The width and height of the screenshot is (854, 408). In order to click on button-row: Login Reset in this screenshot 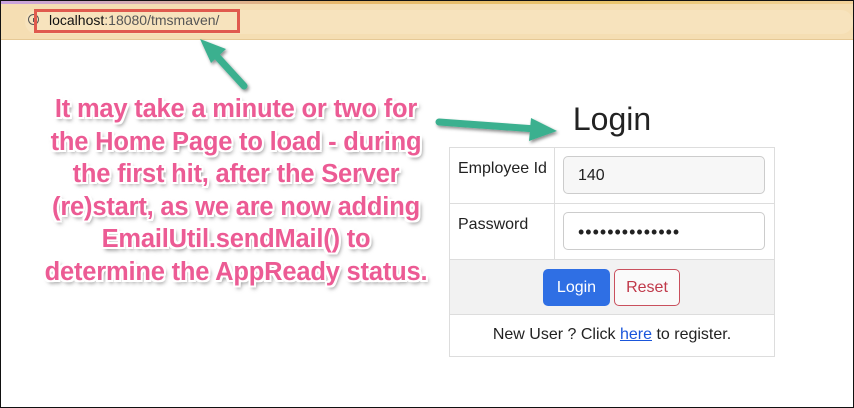, I will do `click(612, 287)`.